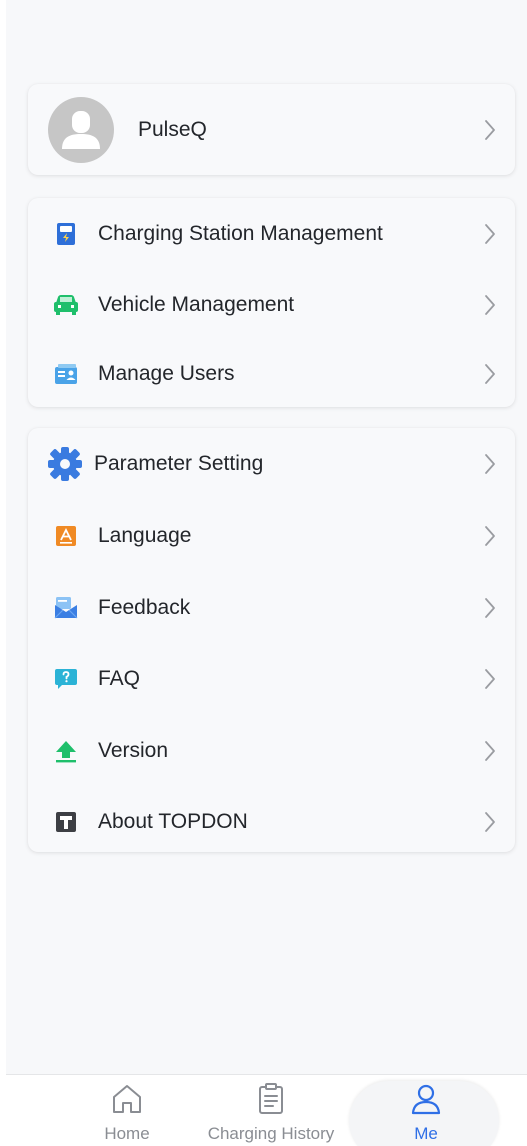 The height and width of the screenshot is (1146, 527). Describe the element at coordinates (196, 304) in the screenshot. I see `menu-label: Vehicle Management` at that location.